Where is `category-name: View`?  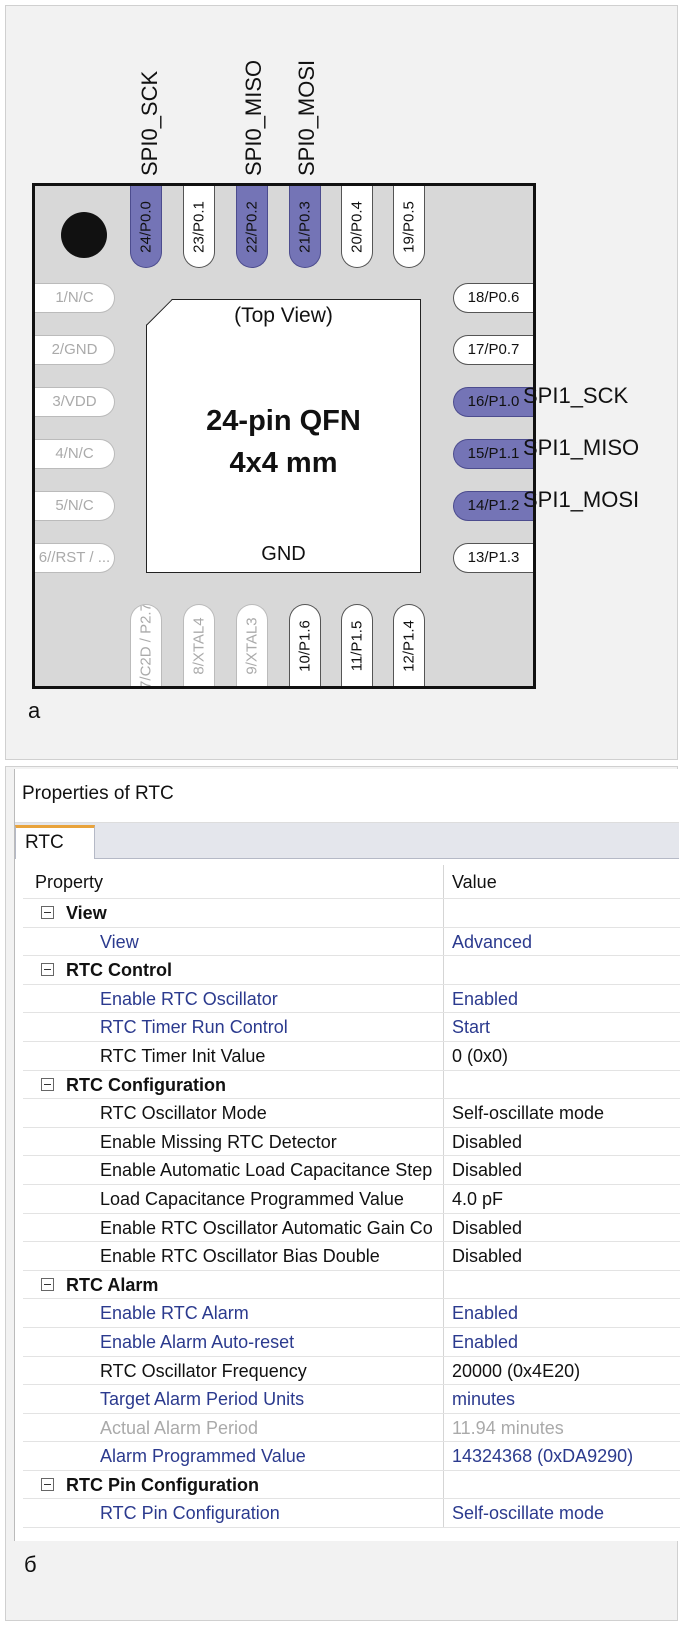
category-name: View is located at coordinates (86, 913).